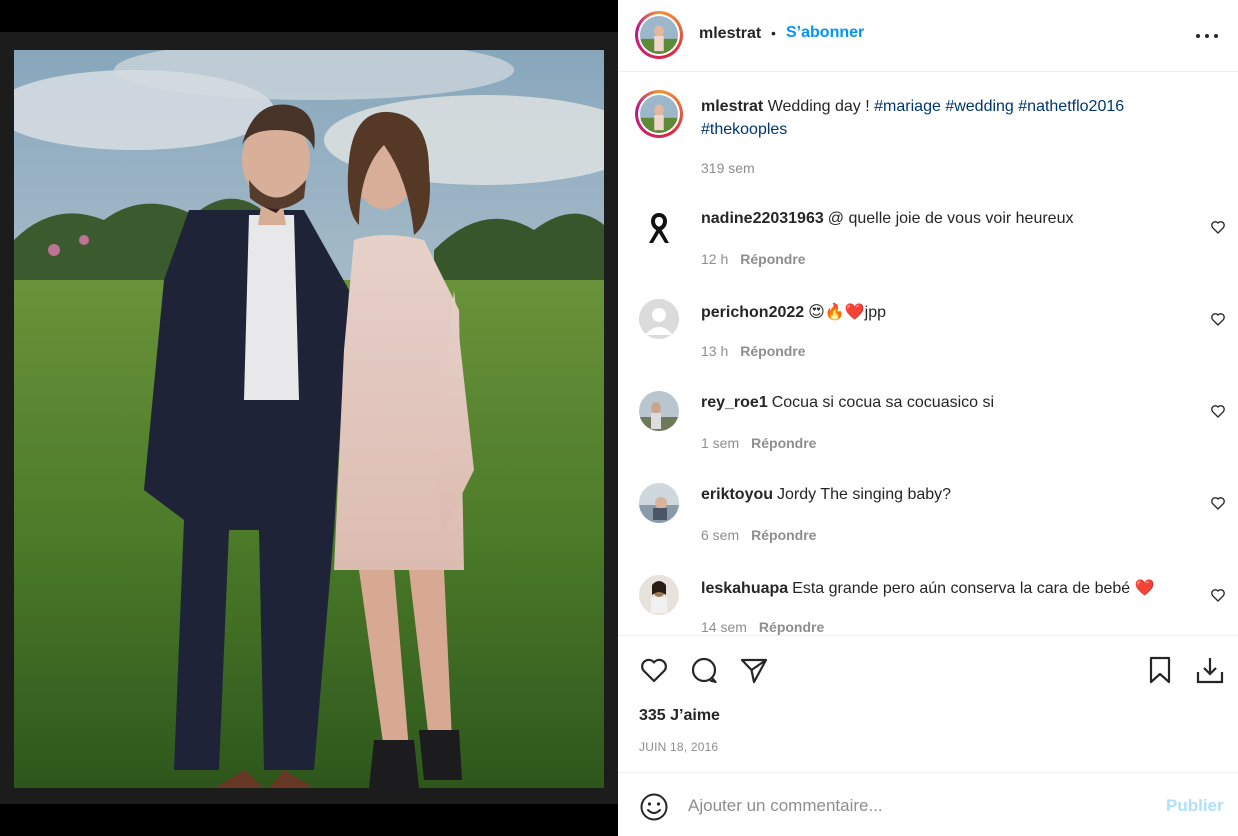 The width and height of the screenshot is (1238, 836). I want to click on comment-timestamp: 12 h, so click(715, 259).